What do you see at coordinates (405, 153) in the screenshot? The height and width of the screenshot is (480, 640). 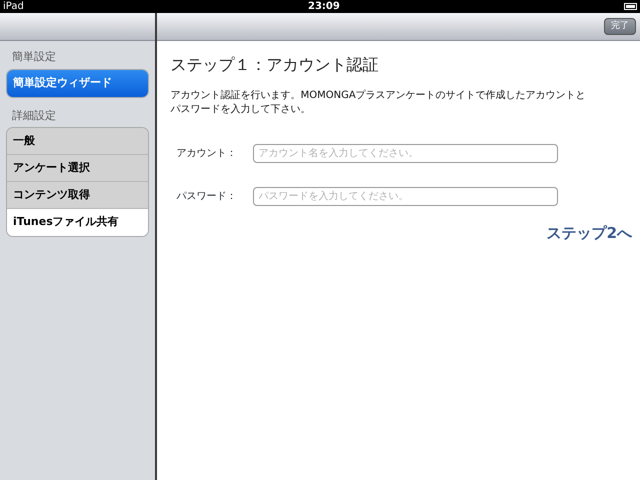 I see `input-field: アカウント名を入力してください。` at bounding box center [405, 153].